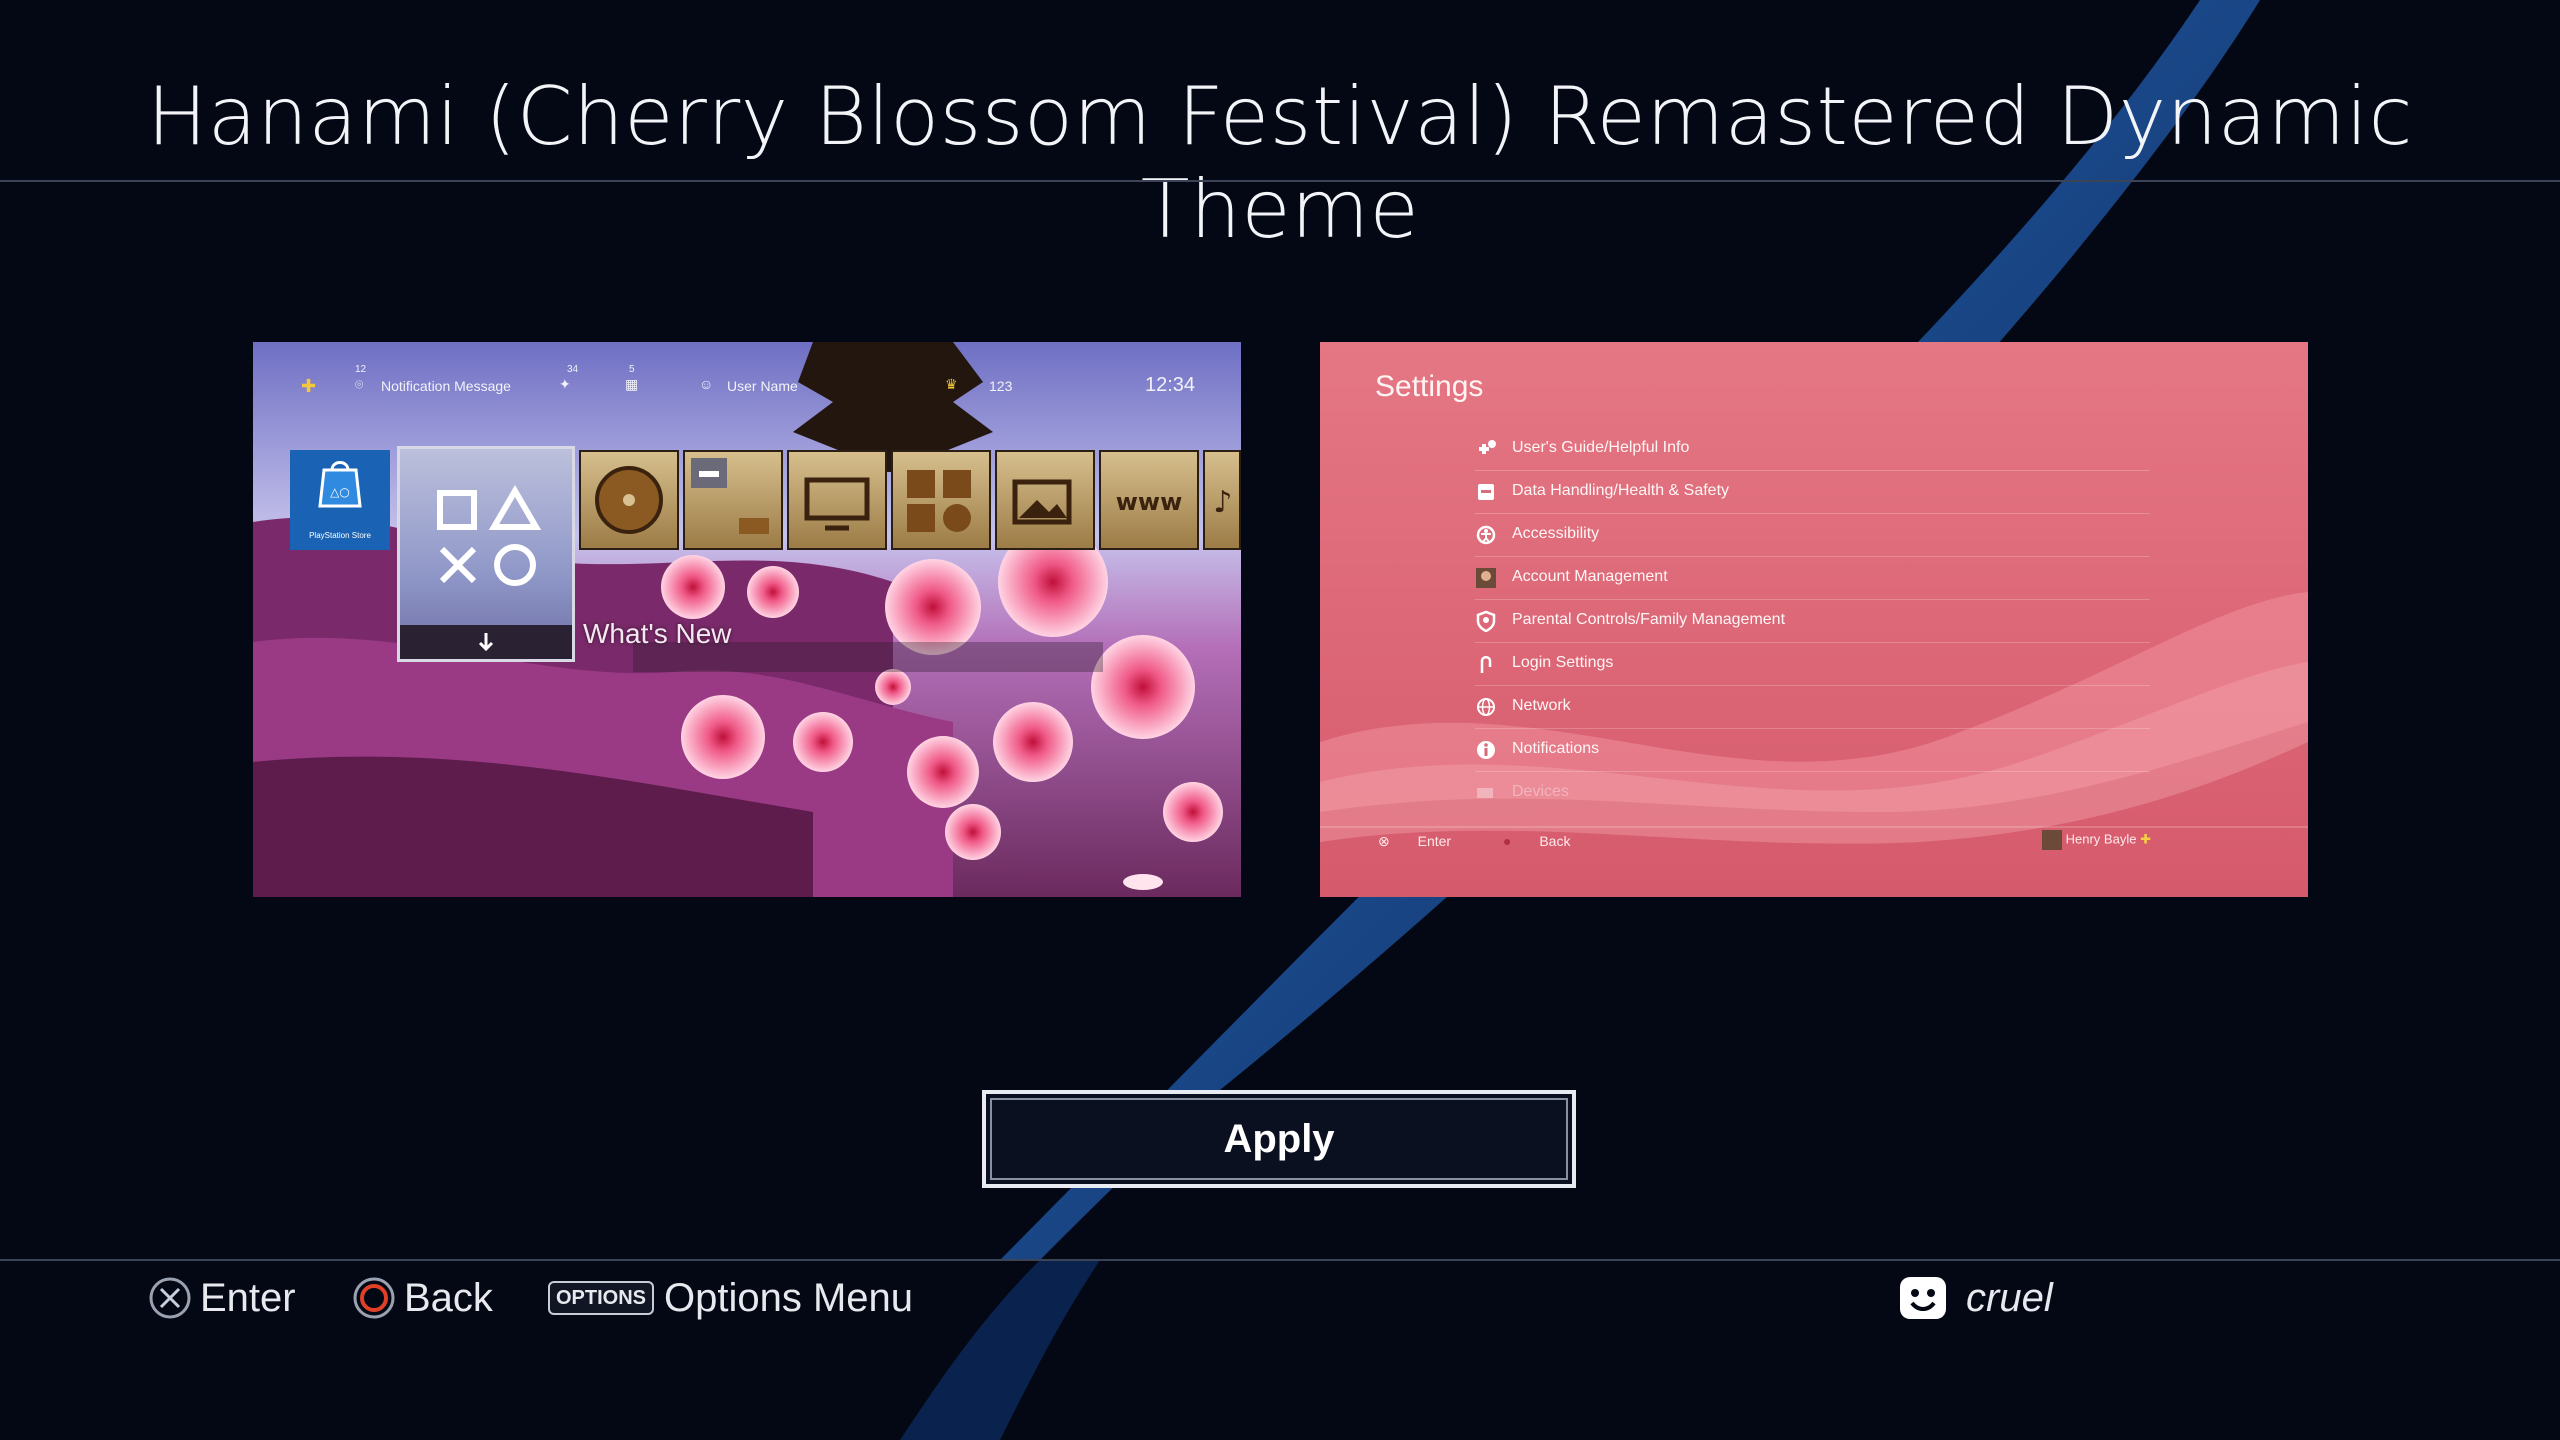 The height and width of the screenshot is (1440, 2560). What do you see at coordinates (1434, 841) in the screenshot?
I see `footer-enter-label: Enter` at bounding box center [1434, 841].